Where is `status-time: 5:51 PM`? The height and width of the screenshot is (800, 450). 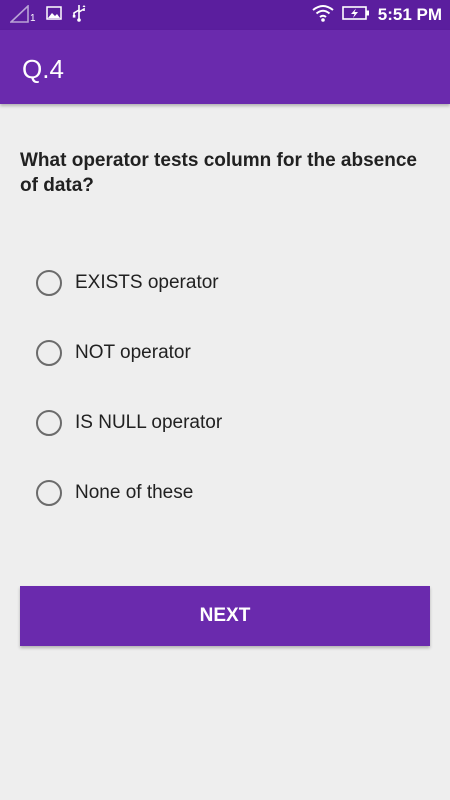 status-time: 5:51 PM is located at coordinates (409, 14).